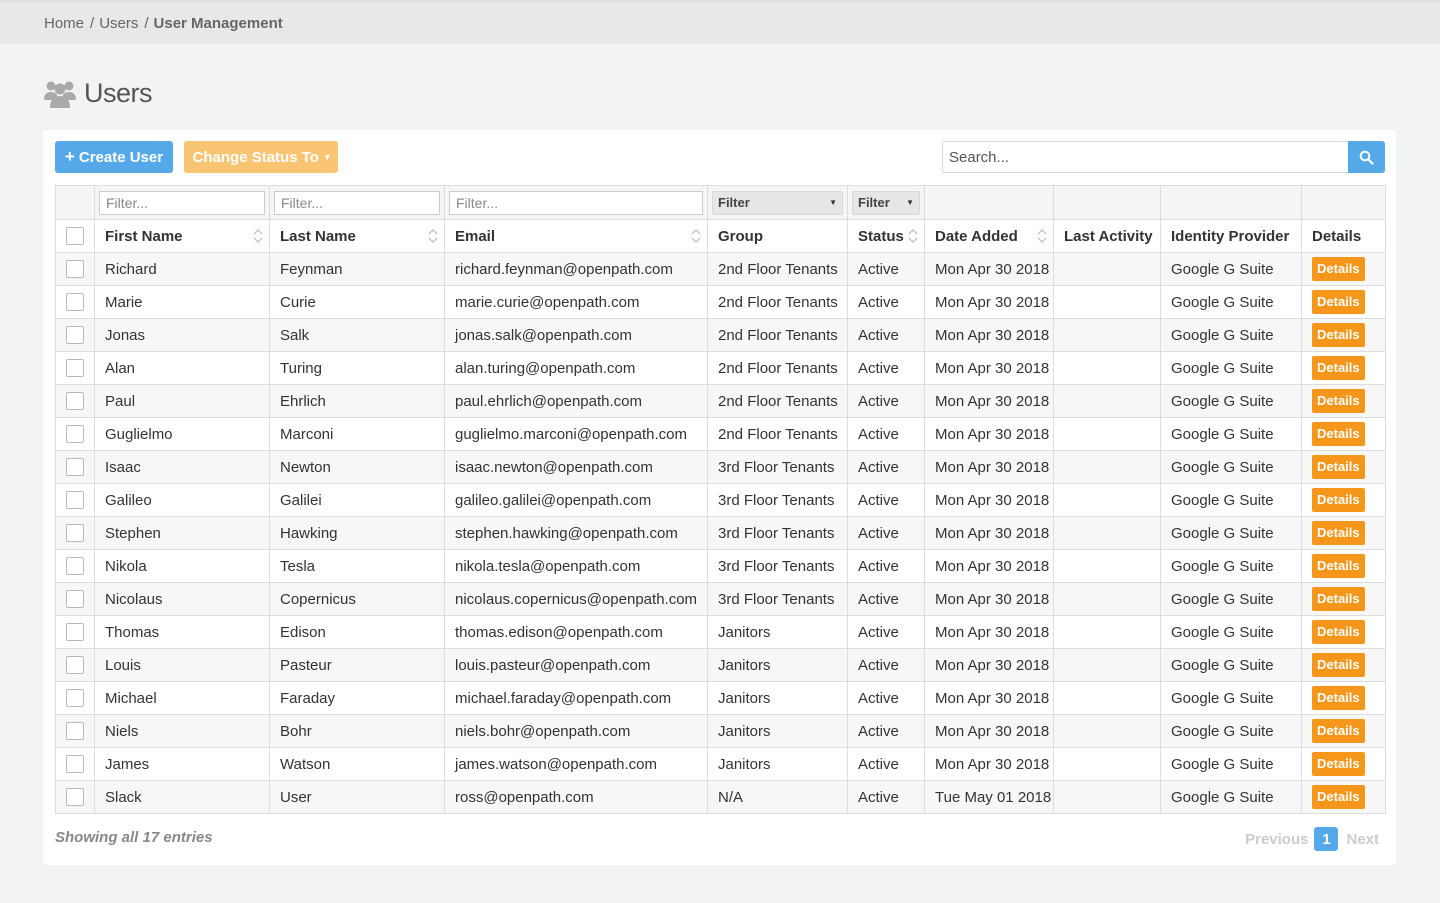 The image size is (1440, 903). Describe the element at coordinates (121, 157) in the screenshot. I see `create-user-label: Create User` at that location.